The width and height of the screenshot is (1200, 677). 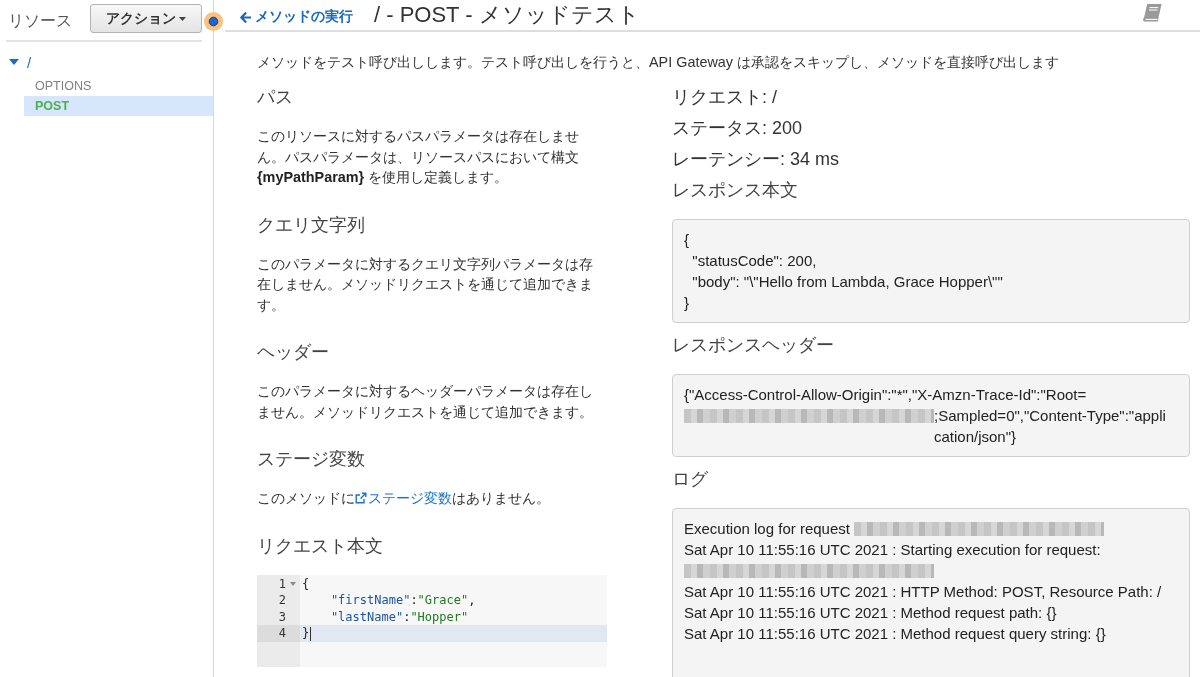 I want to click on section-text: このリソースに対するパスパラメータは存在しません。パスパラメータは、リソースパスにおいて構文 {myPathParam} を使用し定義します。, so click(x=418, y=157).